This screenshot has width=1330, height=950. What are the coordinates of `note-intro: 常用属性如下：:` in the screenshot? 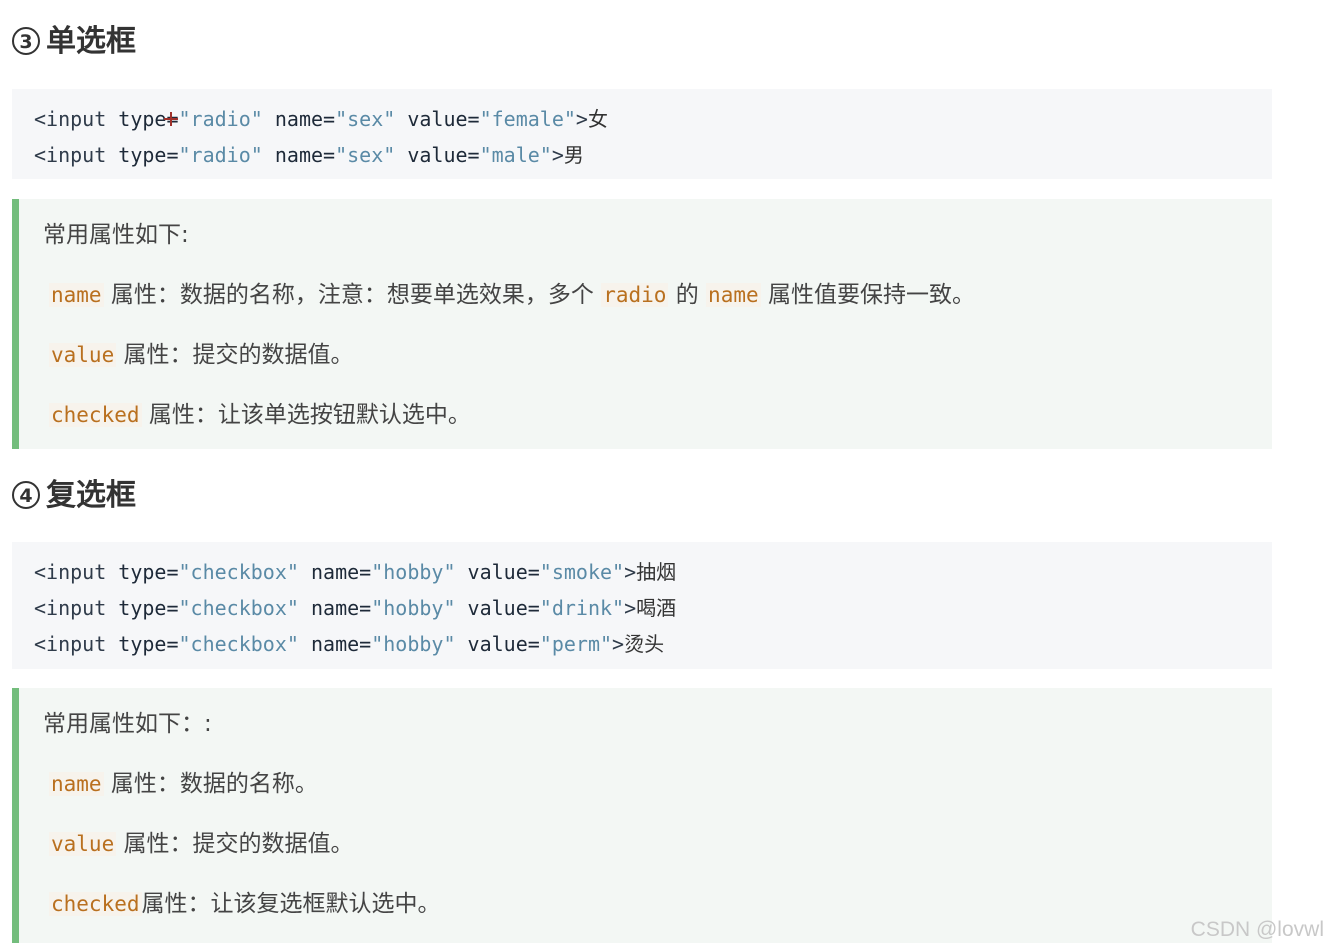 It's located at (127, 724).